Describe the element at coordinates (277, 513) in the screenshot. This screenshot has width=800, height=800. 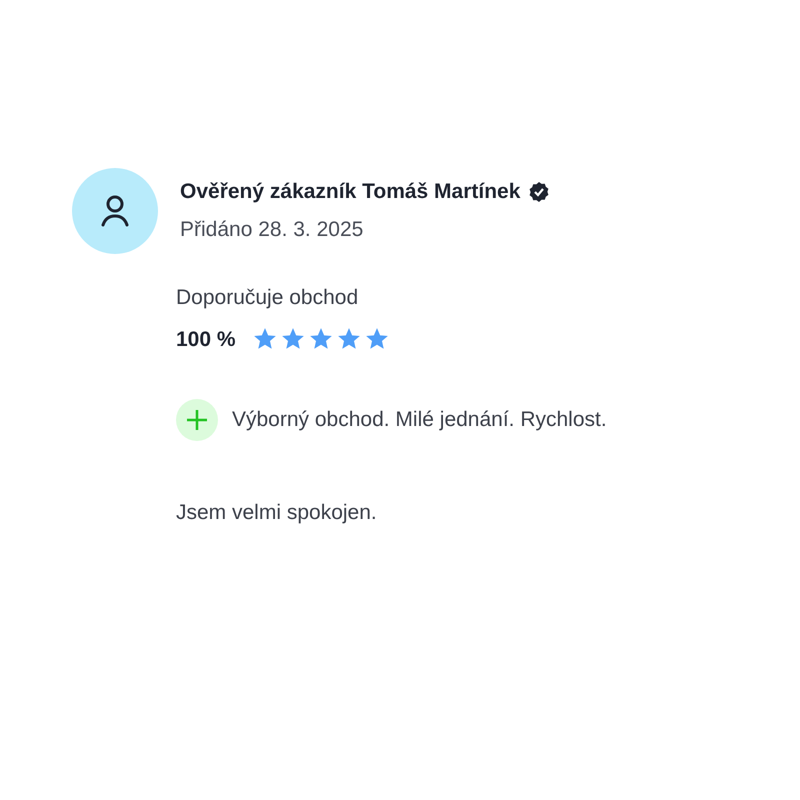
I see `review-comment: Jsem velmi spokojen.` at that location.